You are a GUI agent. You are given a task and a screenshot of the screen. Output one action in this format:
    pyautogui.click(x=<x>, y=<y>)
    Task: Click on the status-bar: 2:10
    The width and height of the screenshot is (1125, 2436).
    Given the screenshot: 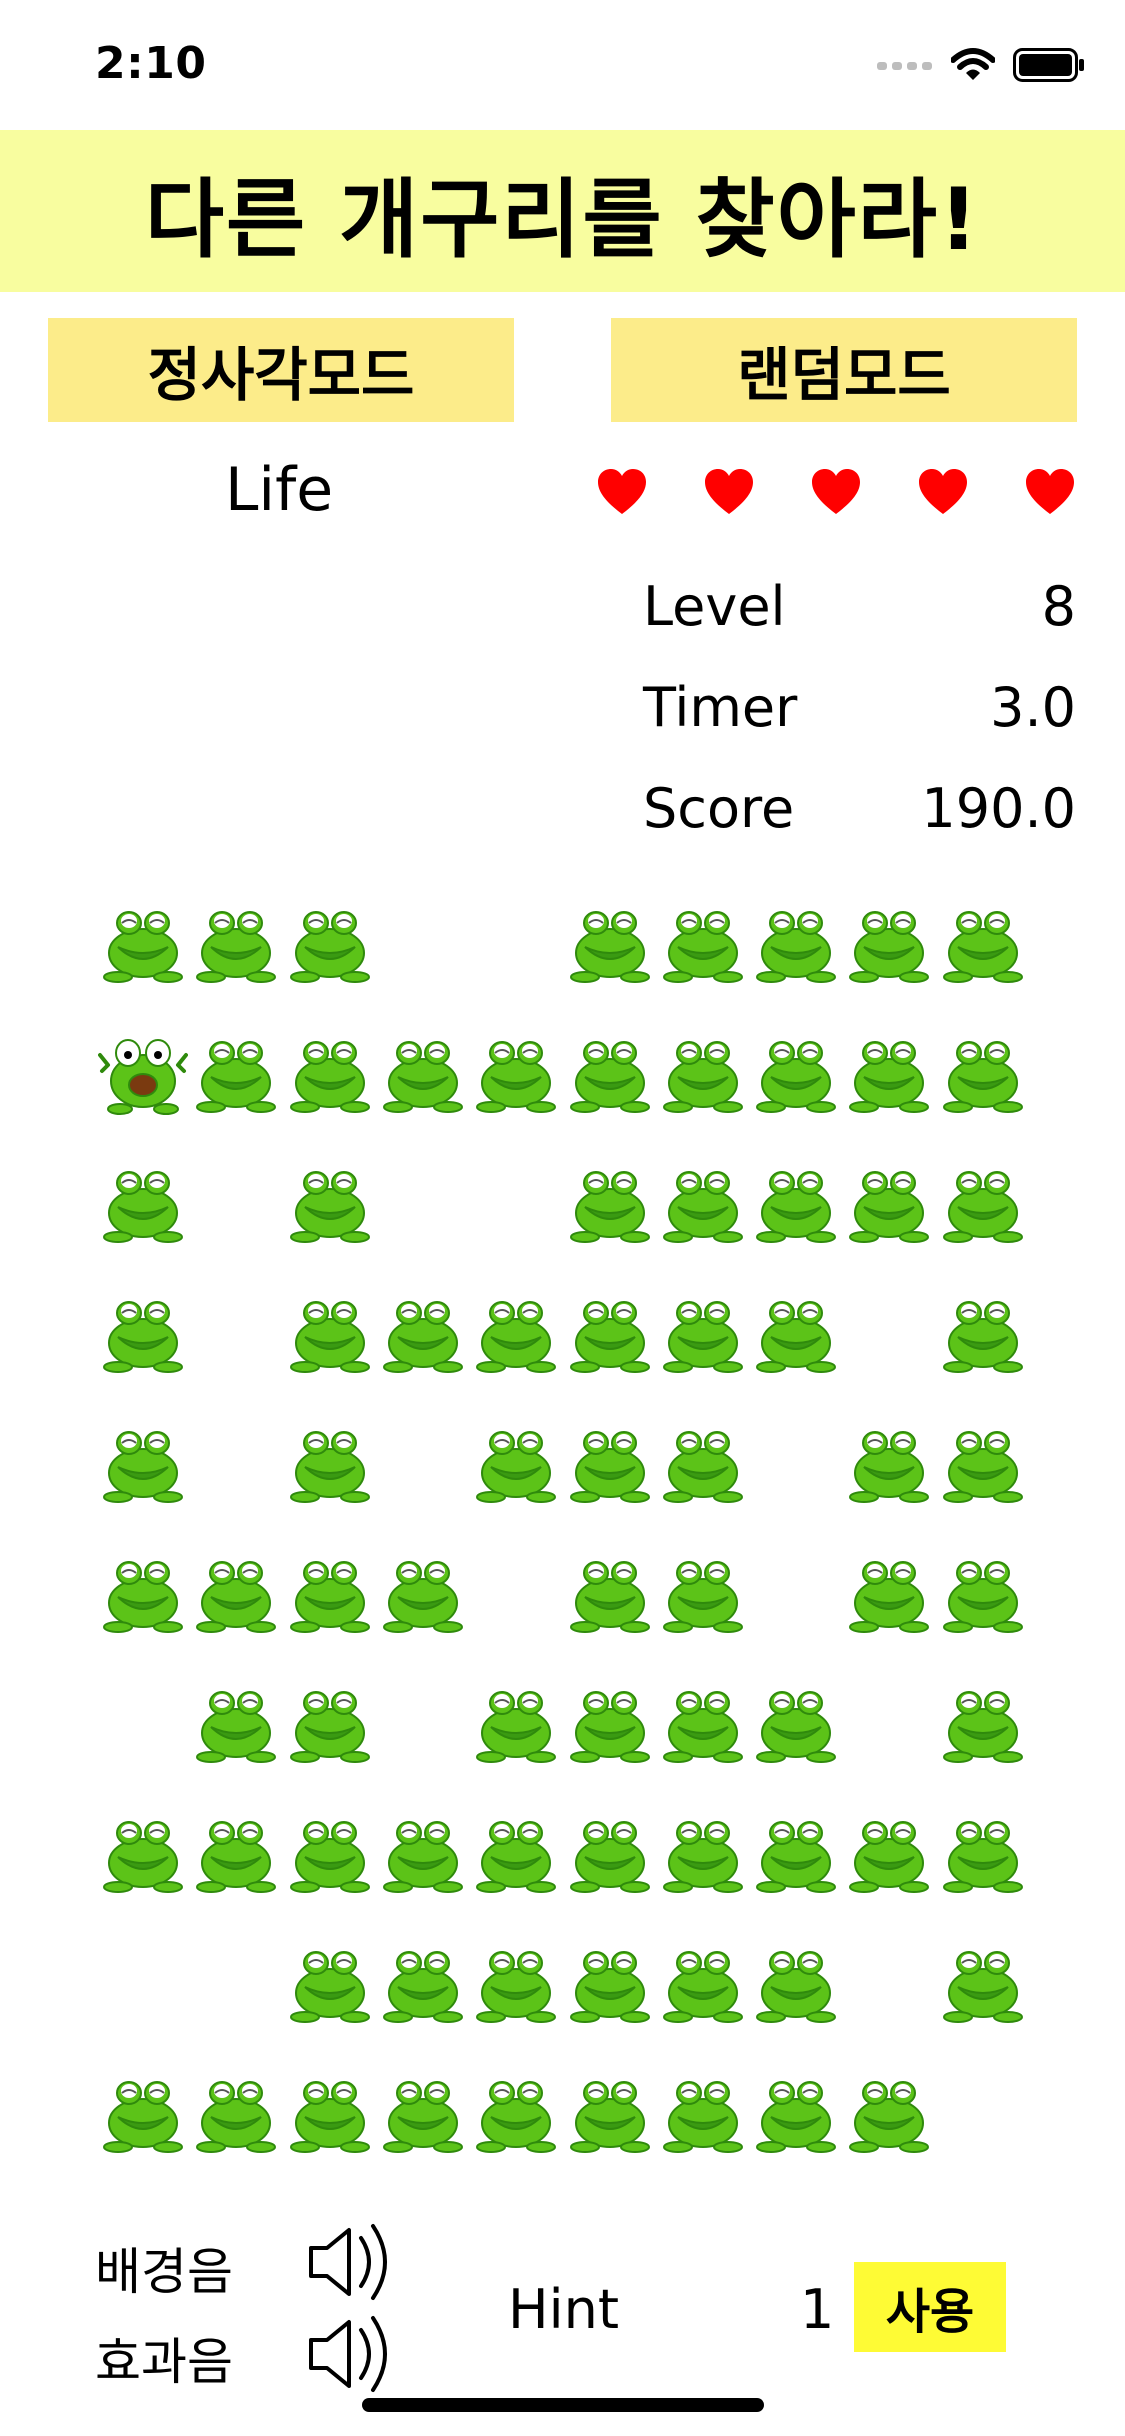 What is the action you would take?
    pyautogui.click(x=562, y=65)
    